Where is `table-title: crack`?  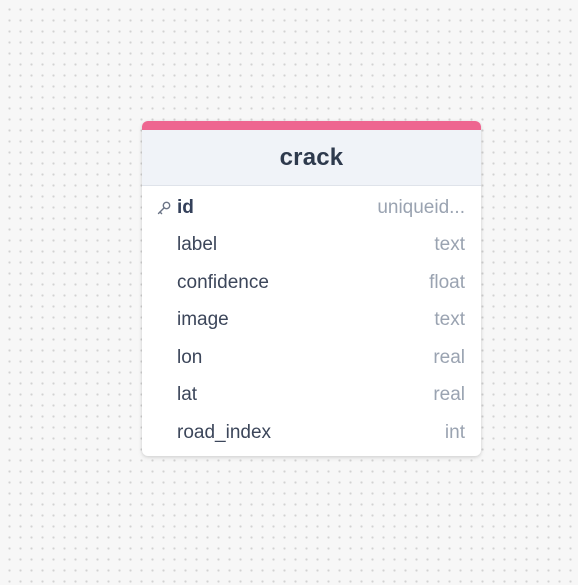 table-title: crack is located at coordinates (311, 157).